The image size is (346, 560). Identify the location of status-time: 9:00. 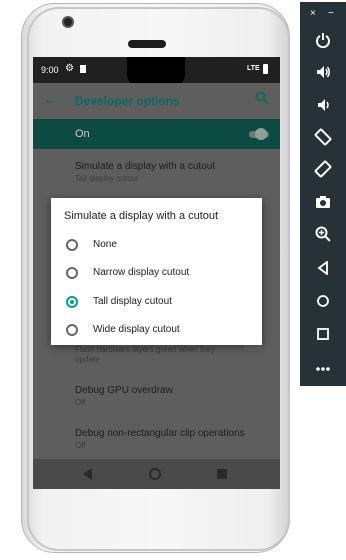
(50, 70).